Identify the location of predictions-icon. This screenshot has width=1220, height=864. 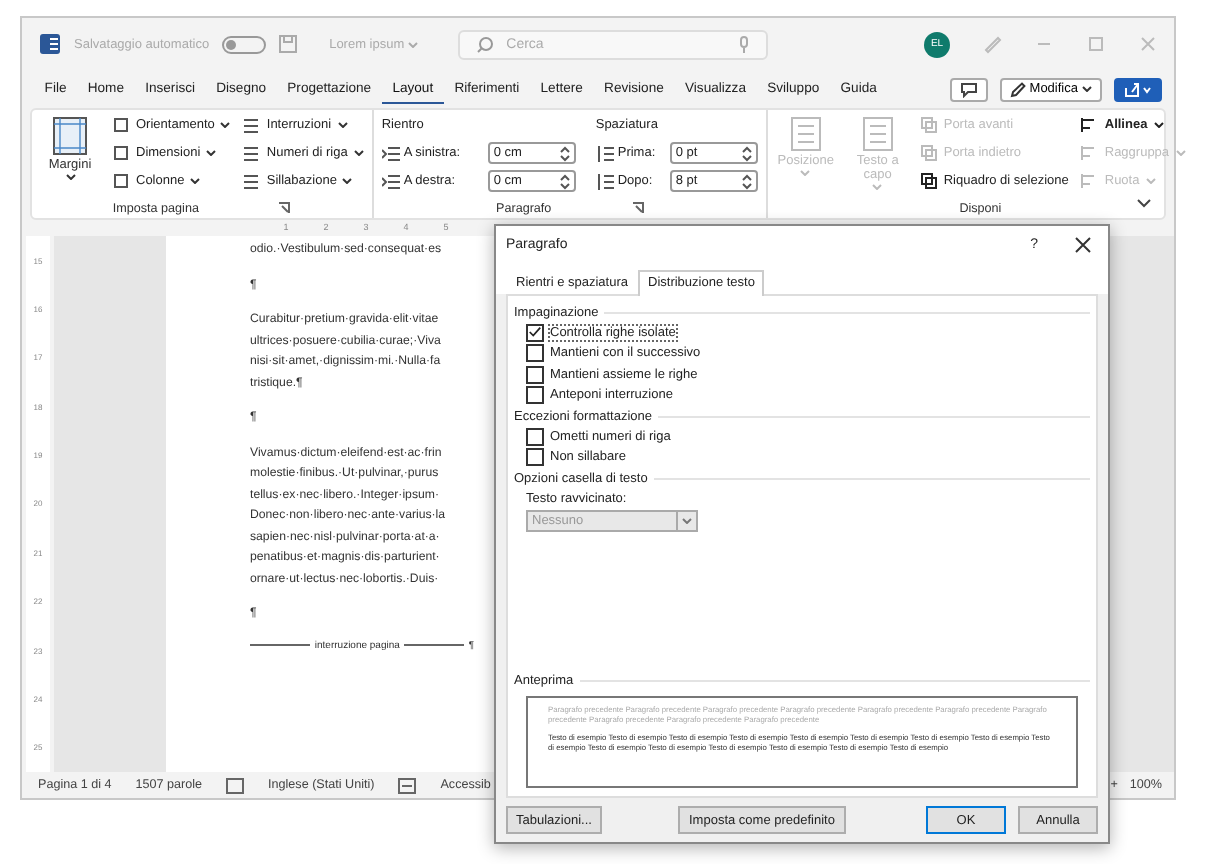
(407, 785).